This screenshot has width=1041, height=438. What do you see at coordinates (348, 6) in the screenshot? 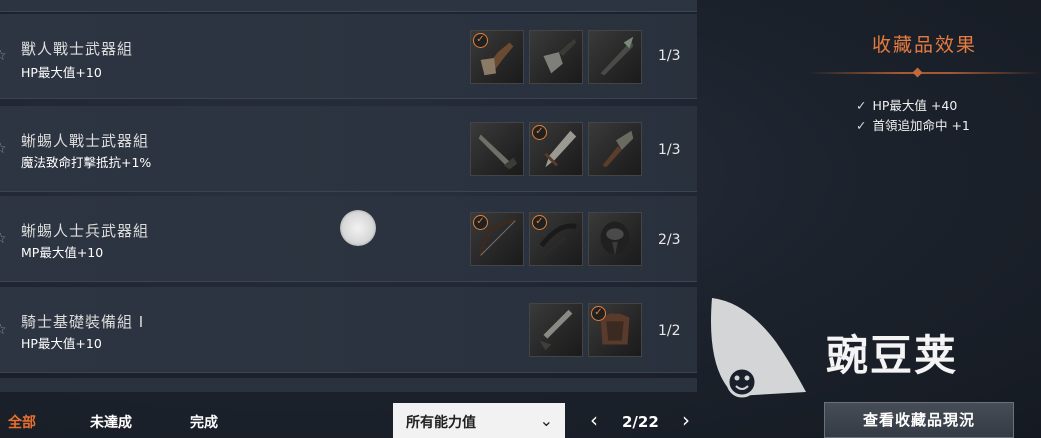
I see `row-partial-top` at bounding box center [348, 6].